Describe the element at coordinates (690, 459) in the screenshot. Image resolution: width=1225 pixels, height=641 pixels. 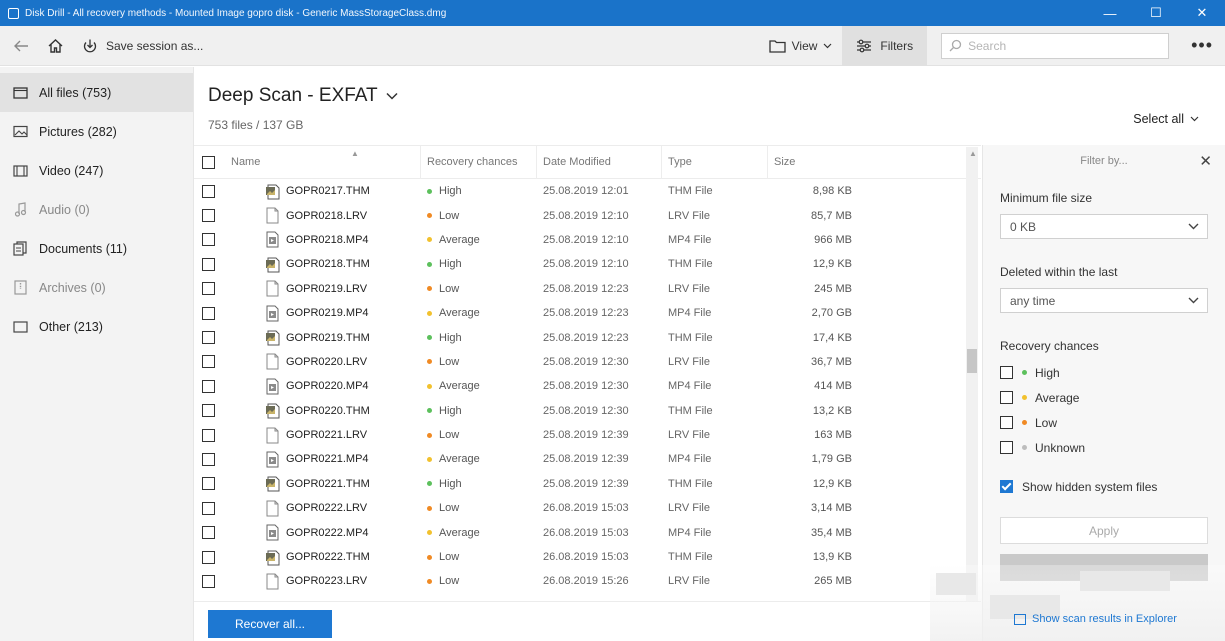
I see `file-type: MP4 File` at that location.